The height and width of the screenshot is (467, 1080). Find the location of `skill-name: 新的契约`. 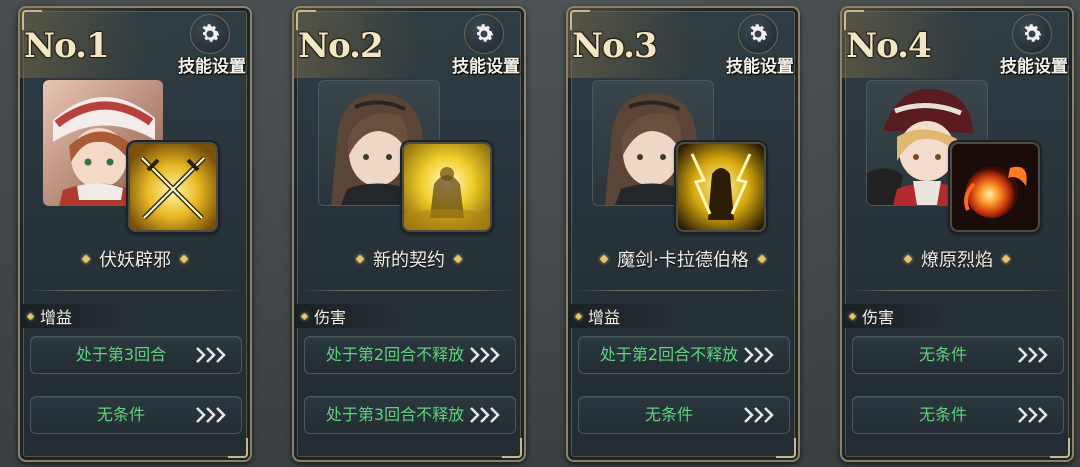

skill-name: 新的契约 is located at coordinates (409, 260).